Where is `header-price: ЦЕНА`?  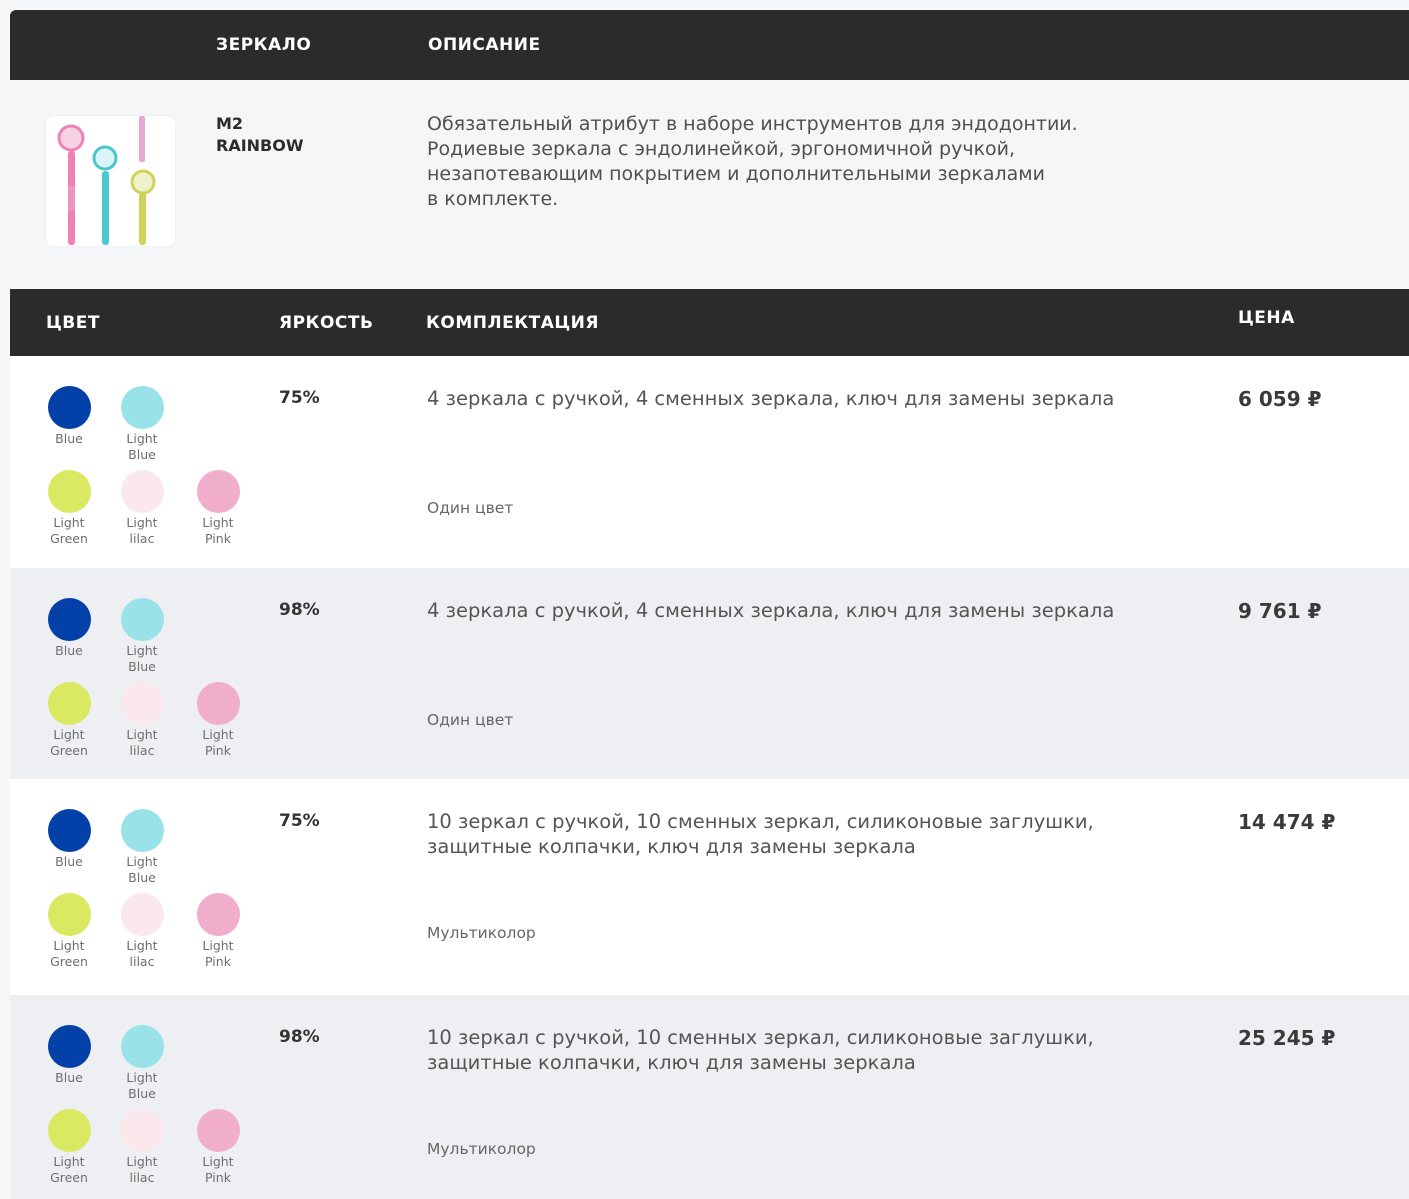
header-price: ЦЕНА is located at coordinates (1266, 317).